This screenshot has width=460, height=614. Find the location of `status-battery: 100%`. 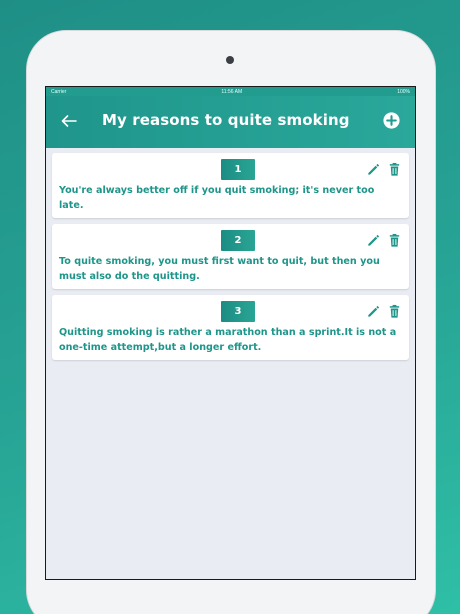

status-battery: 100% is located at coordinates (403, 91).